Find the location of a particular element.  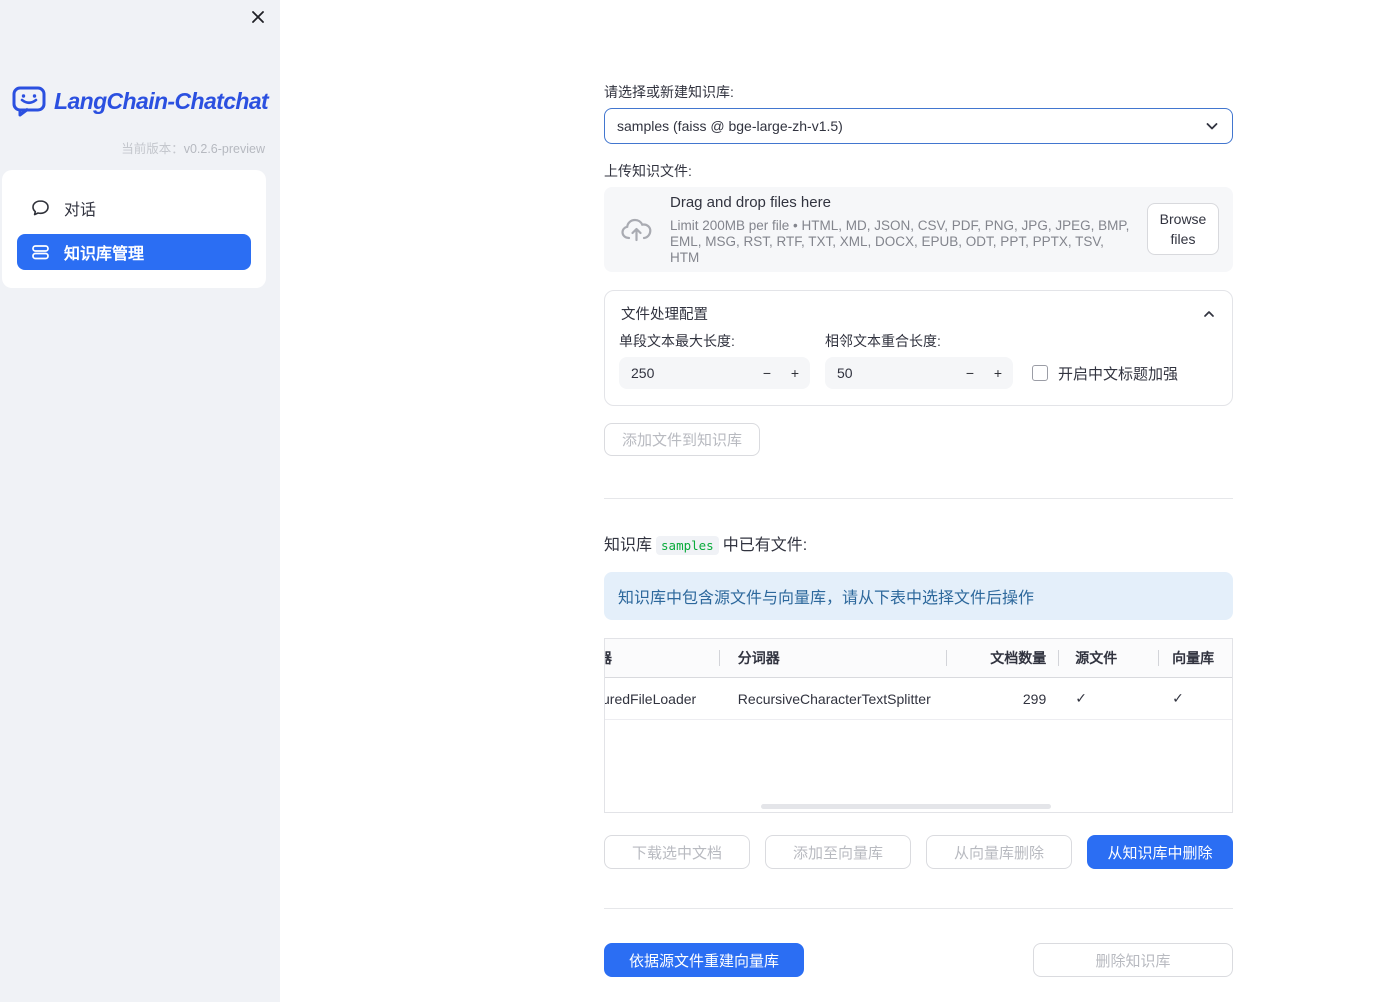

sidebar-menu: 对话 知识库管理 is located at coordinates (134, 229).